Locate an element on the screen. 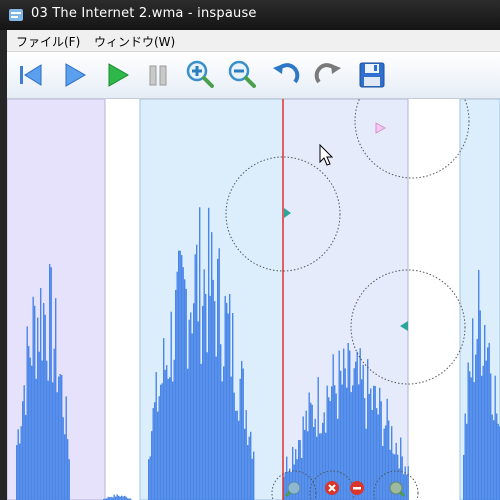 Image resolution: width=500 pixels, height=500 pixels. window-frame is located at coordinates (3, 265).